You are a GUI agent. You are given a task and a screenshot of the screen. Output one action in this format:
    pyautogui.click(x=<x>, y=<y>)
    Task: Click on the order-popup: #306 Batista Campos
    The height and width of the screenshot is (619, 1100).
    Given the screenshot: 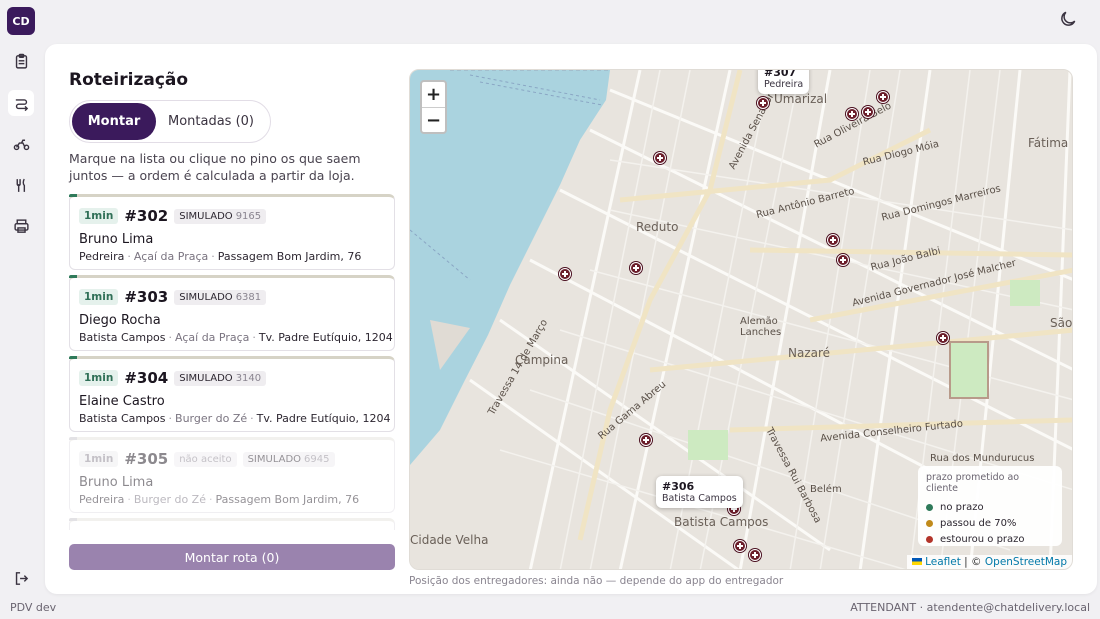 What is the action you would take?
    pyautogui.click(x=699, y=492)
    